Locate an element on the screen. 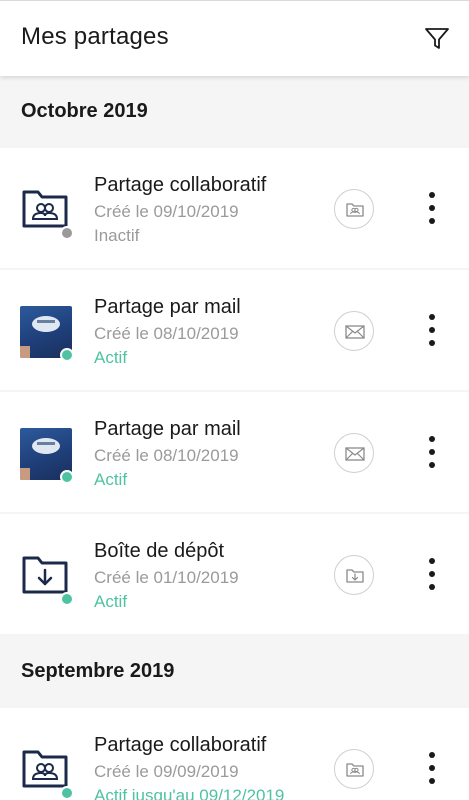 This screenshot has height=800, width=469. app-header: Mes partages is located at coordinates (234, 38).